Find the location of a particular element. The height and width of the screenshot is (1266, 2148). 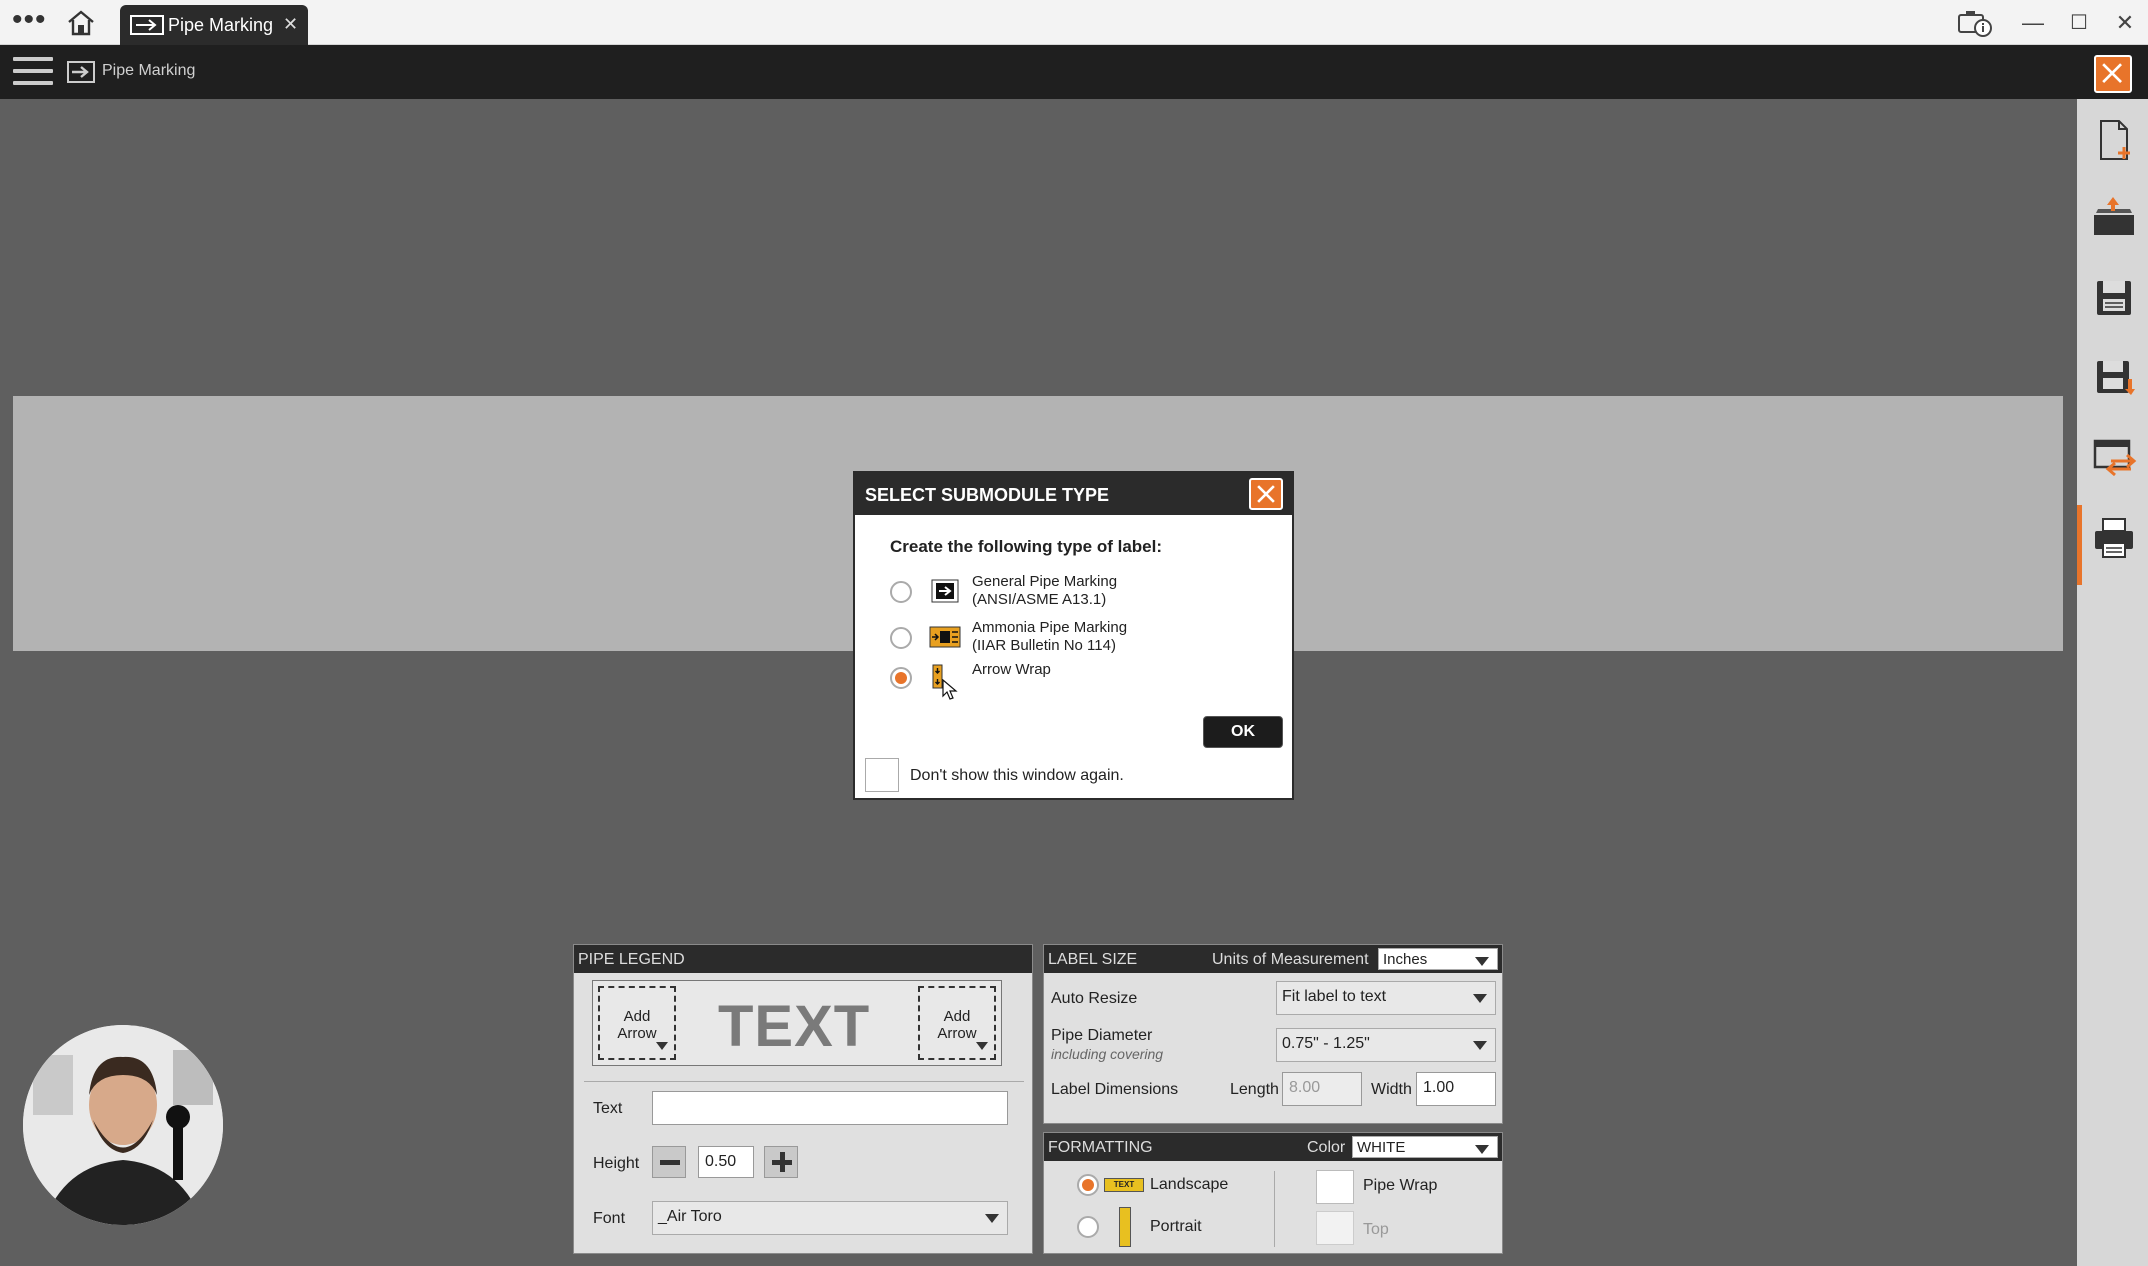

window-titlebar: ••• Pipe Marking ✕ — ☐ ✕ is located at coordinates (1074, 22).